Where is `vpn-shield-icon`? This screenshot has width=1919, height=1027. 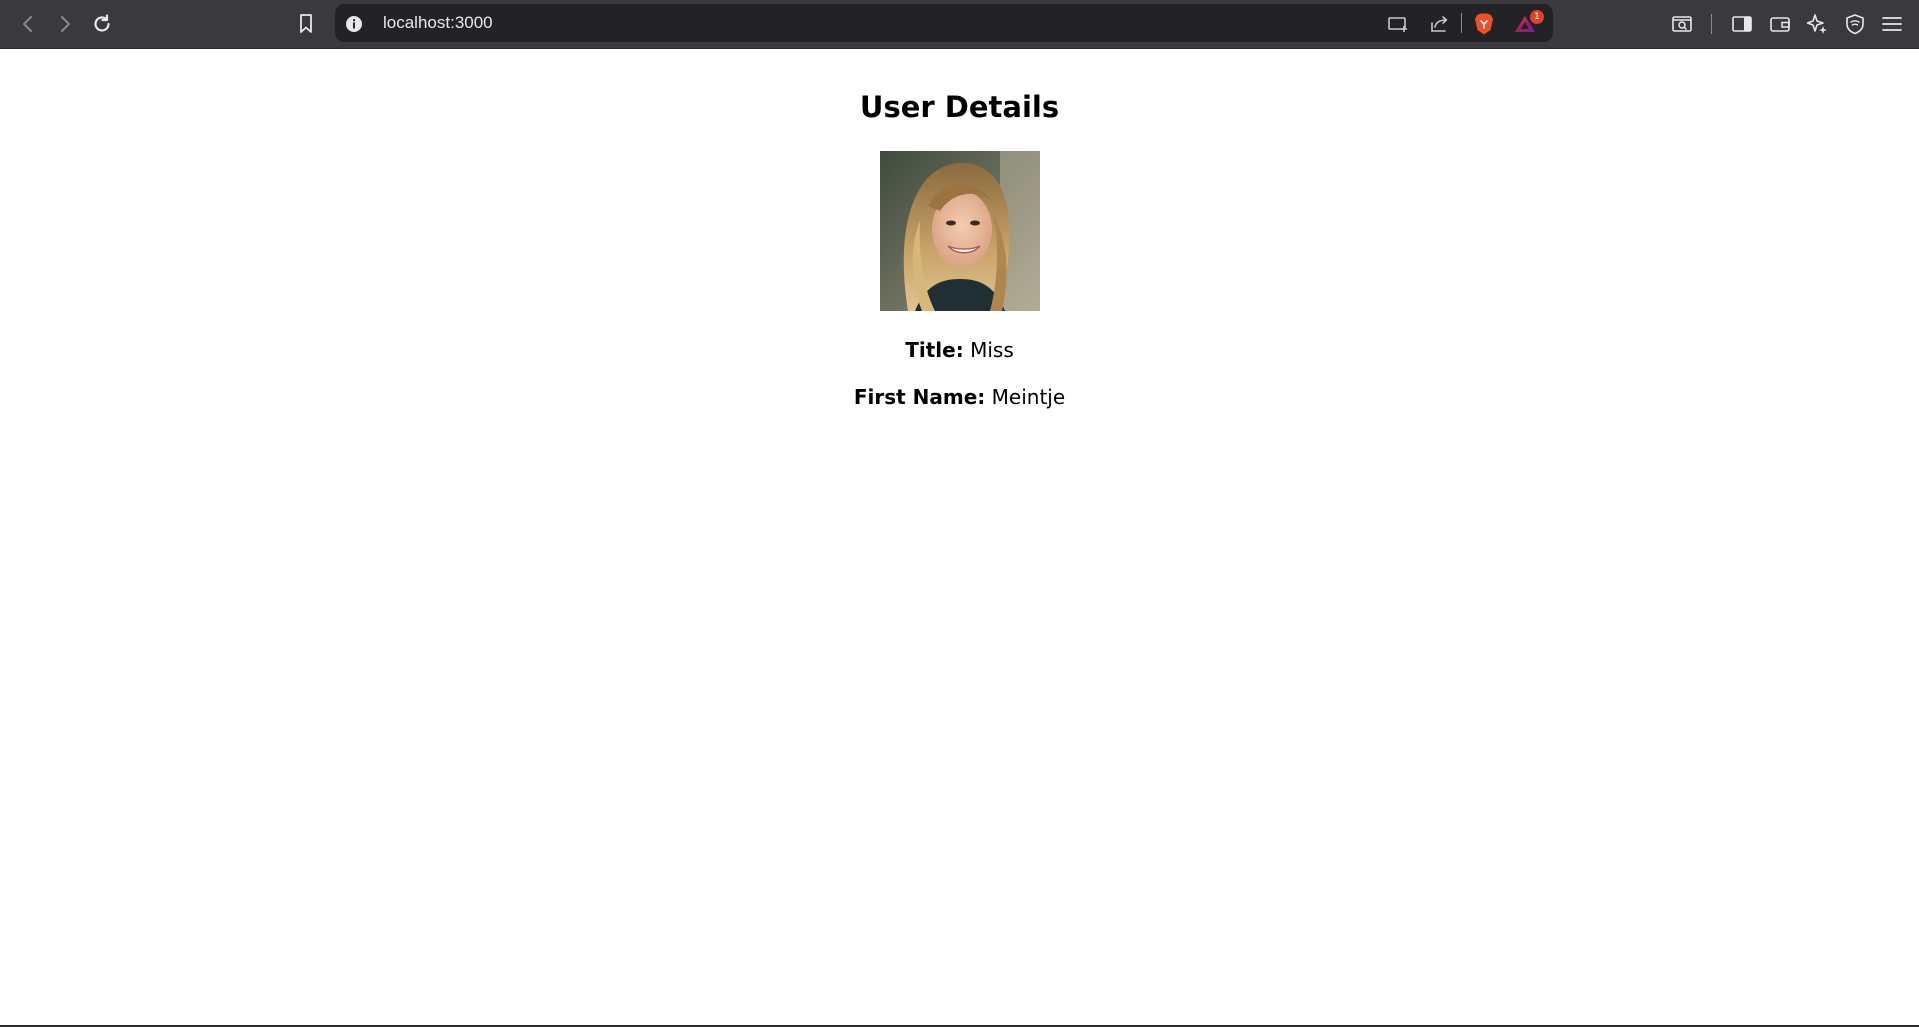
vpn-shield-icon is located at coordinates (1855, 24).